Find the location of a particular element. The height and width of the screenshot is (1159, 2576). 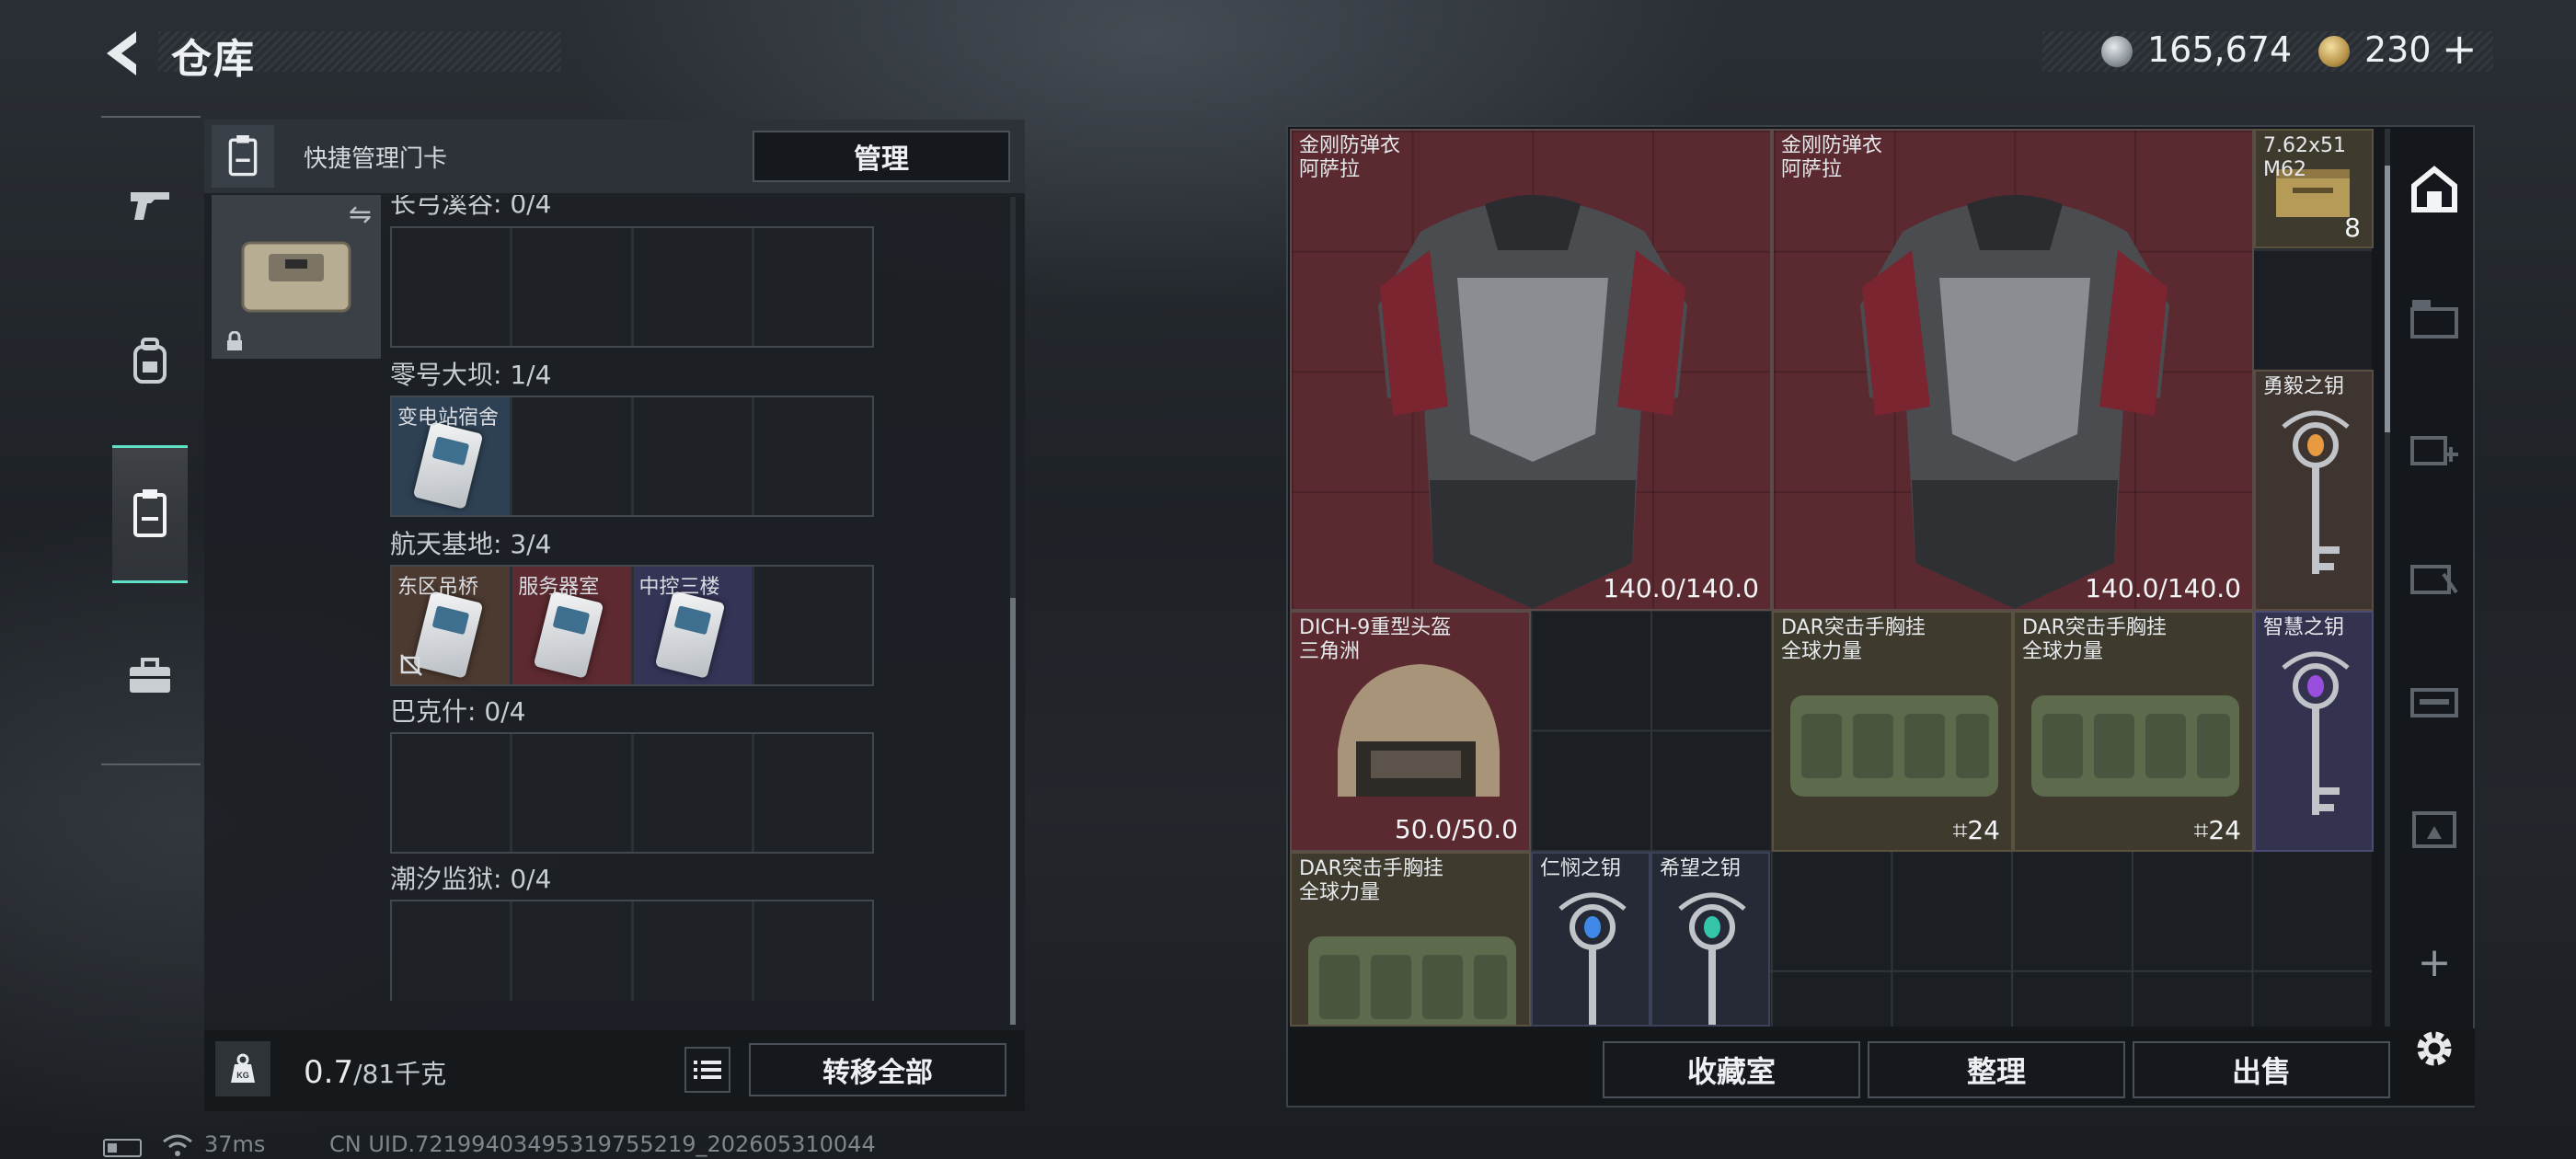

keycard-slot: 服务器室 is located at coordinates (571, 625).